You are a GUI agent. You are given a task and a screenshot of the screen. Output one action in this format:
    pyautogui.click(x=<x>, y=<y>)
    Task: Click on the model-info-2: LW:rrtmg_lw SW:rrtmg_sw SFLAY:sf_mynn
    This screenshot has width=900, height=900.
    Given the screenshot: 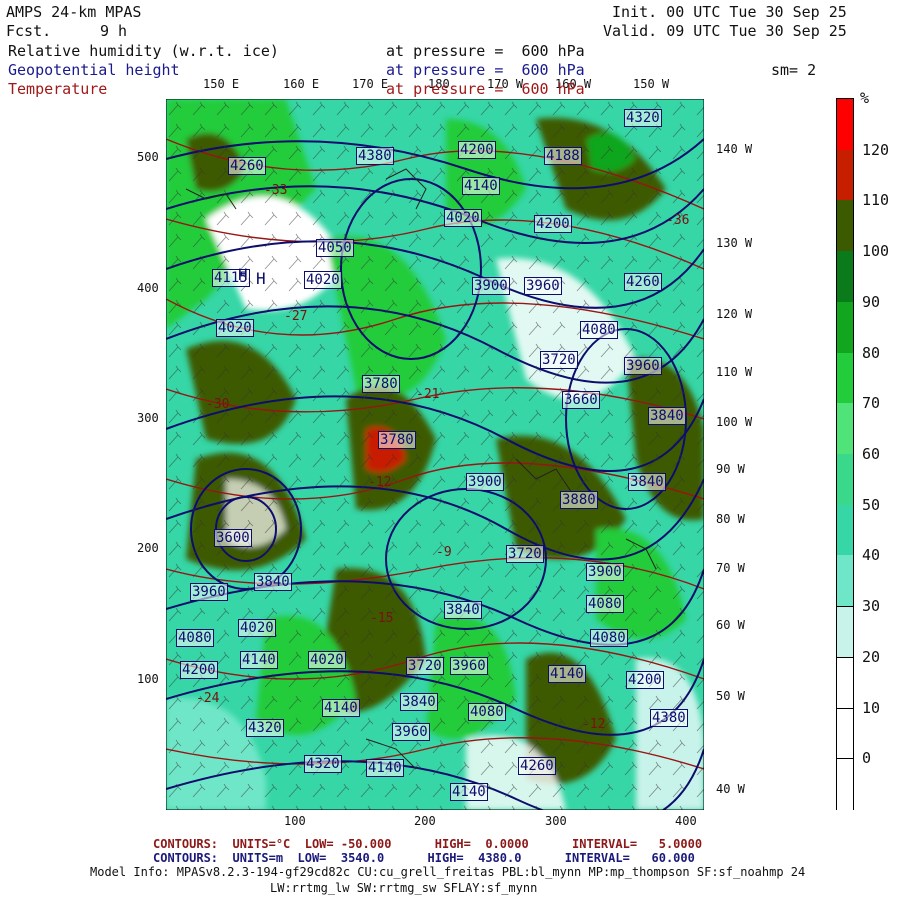 What is the action you would take?
    pyautogui.click(x=404, y=888)
    